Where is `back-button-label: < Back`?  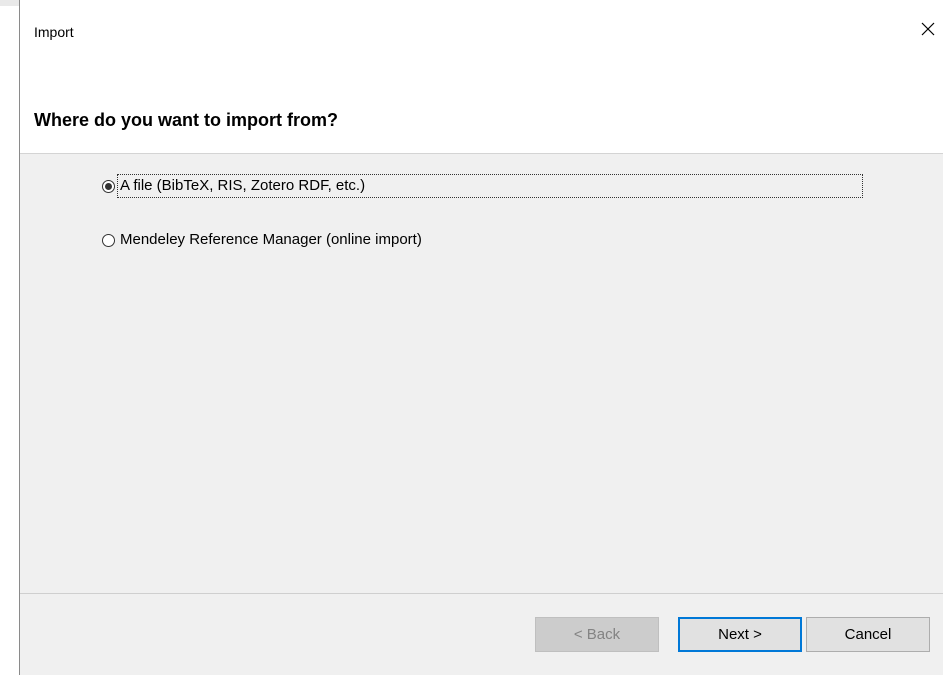
back-button-label: < Back is located at coordinates (597, 634).